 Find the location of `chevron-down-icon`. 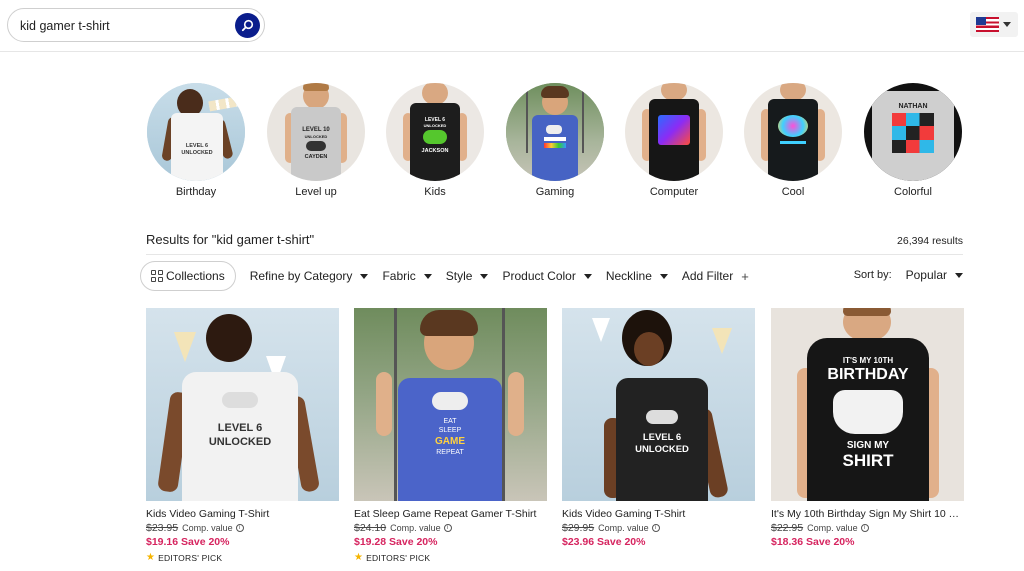

chevron-down-icon is located at coordinates (1007, 24).